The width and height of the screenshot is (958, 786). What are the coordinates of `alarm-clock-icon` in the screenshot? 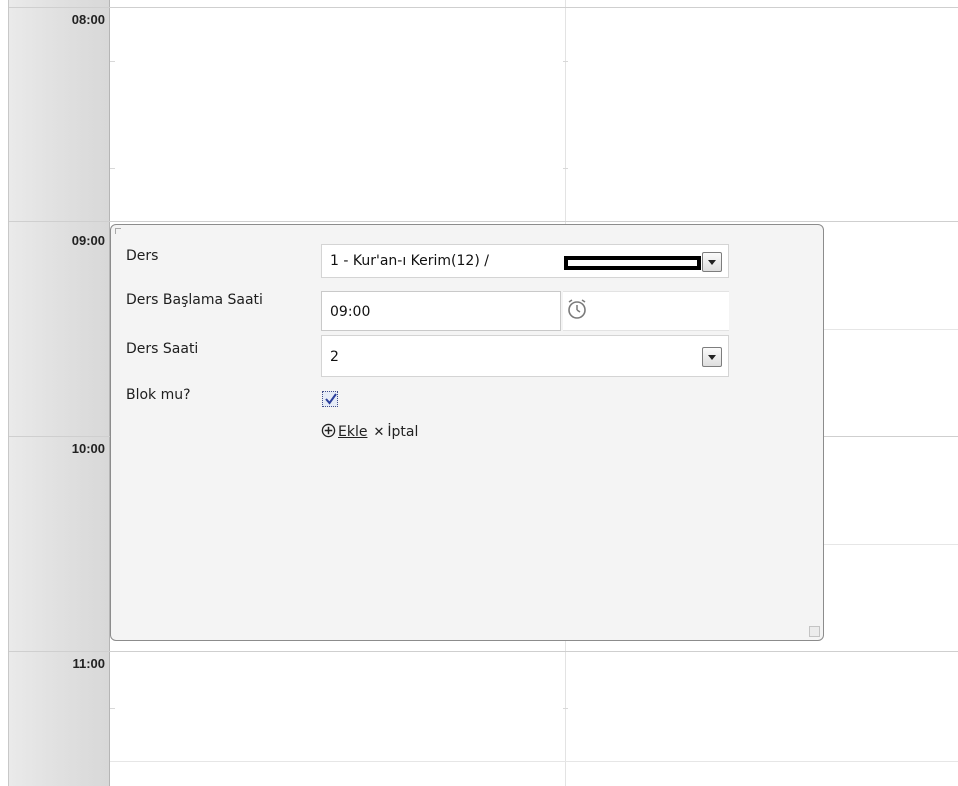 It's located at (577, 309).